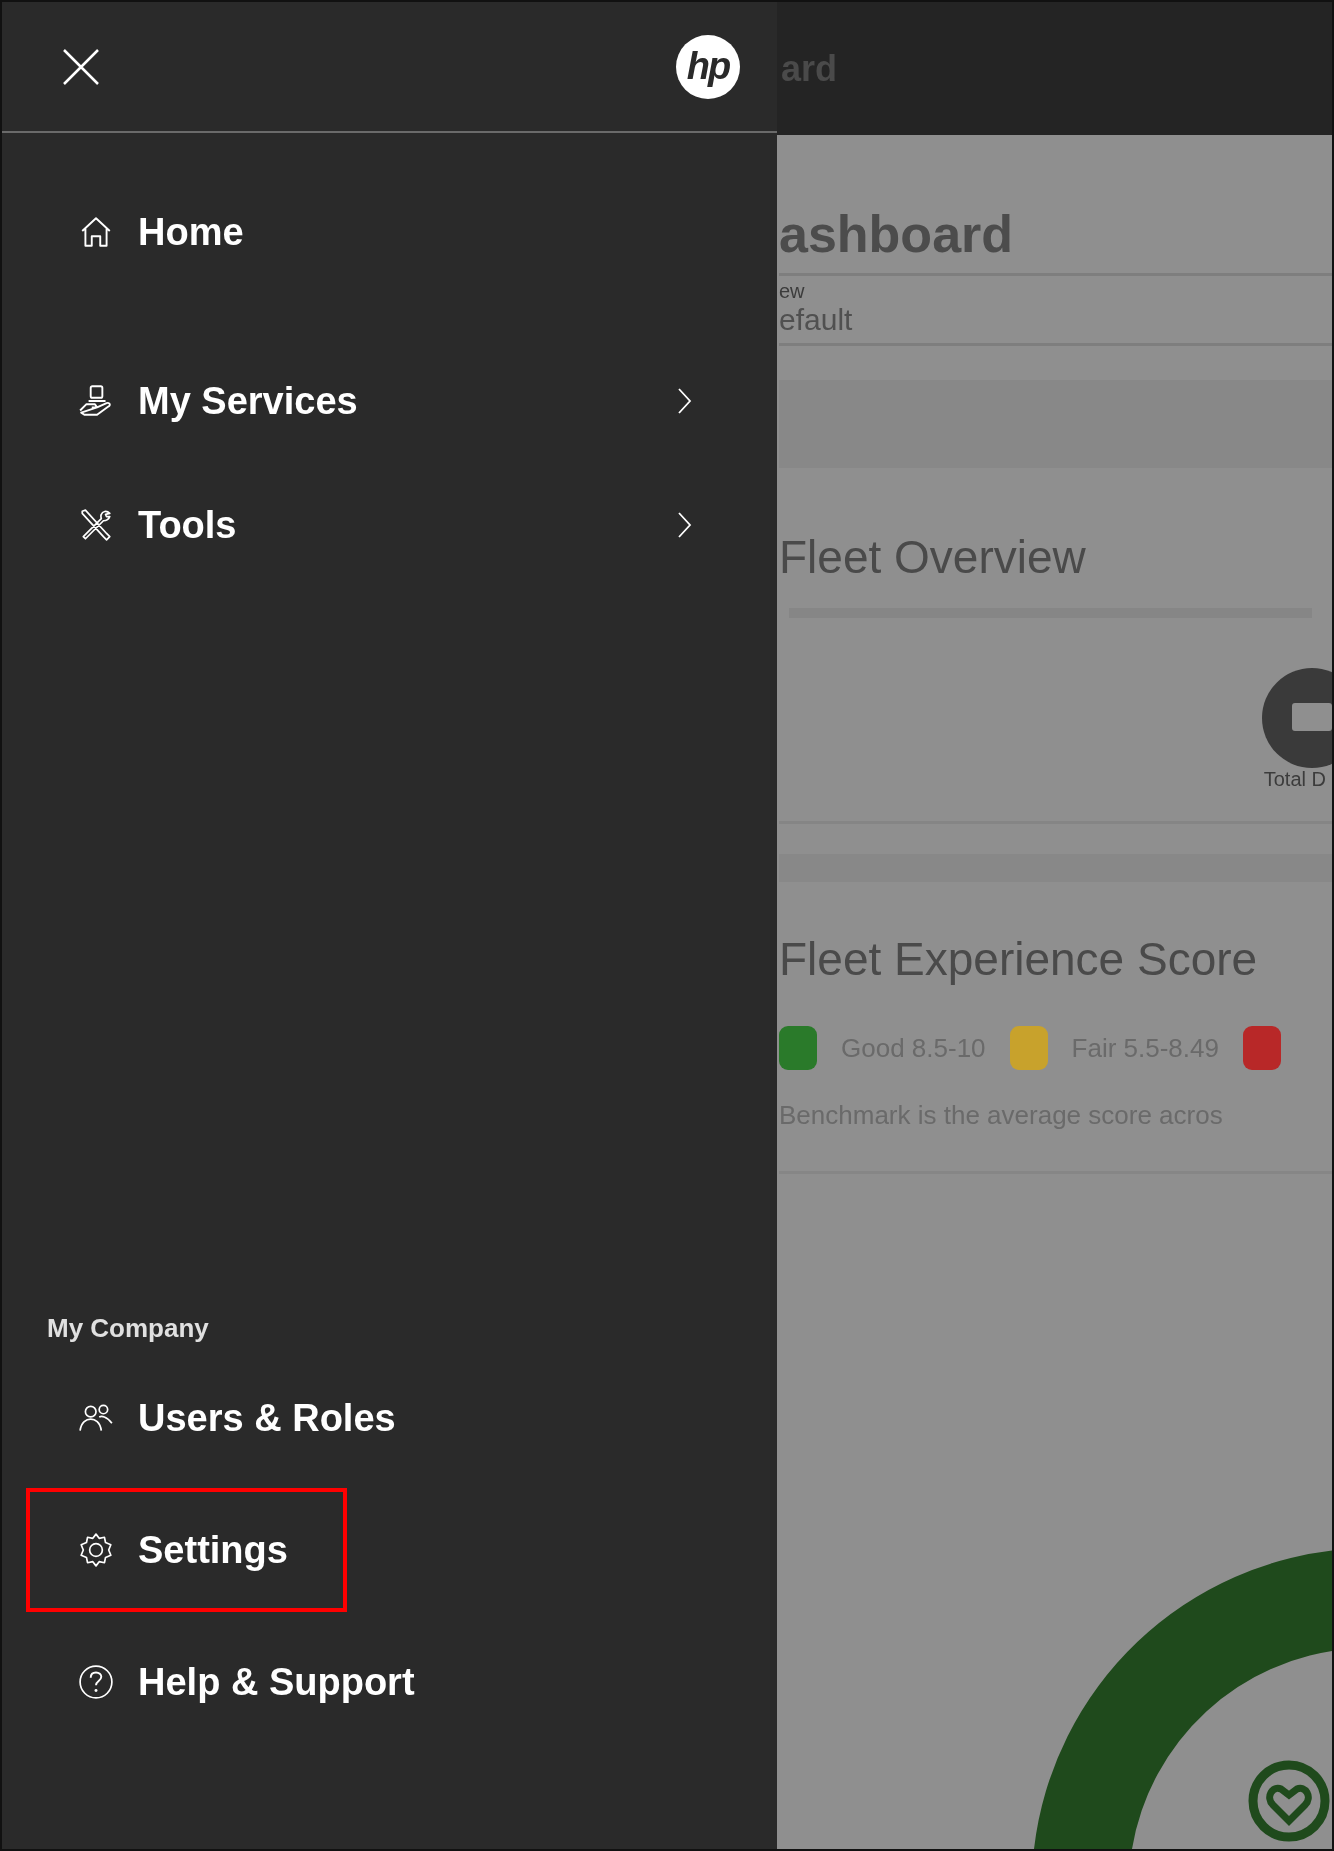 Image resolution: width=1334 pixels, height=1851 pixels. What do you see at coordinates (933, 557) in the screenshot?
I see `section-title: Fleet Overview` at bounding box center [933, 557].